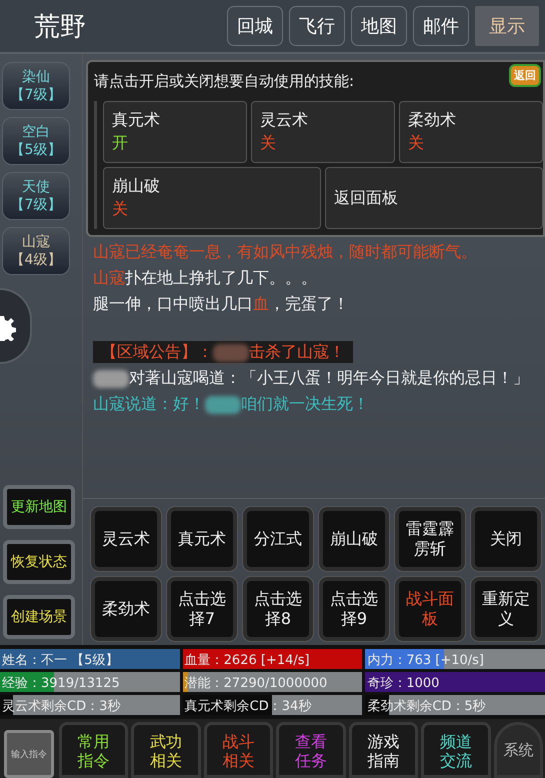 Image resolution: width=545 pixels, height=778 pixels. I want to click on stat-label: 柔劲术剩余CD：5秒, so click(426, 706).